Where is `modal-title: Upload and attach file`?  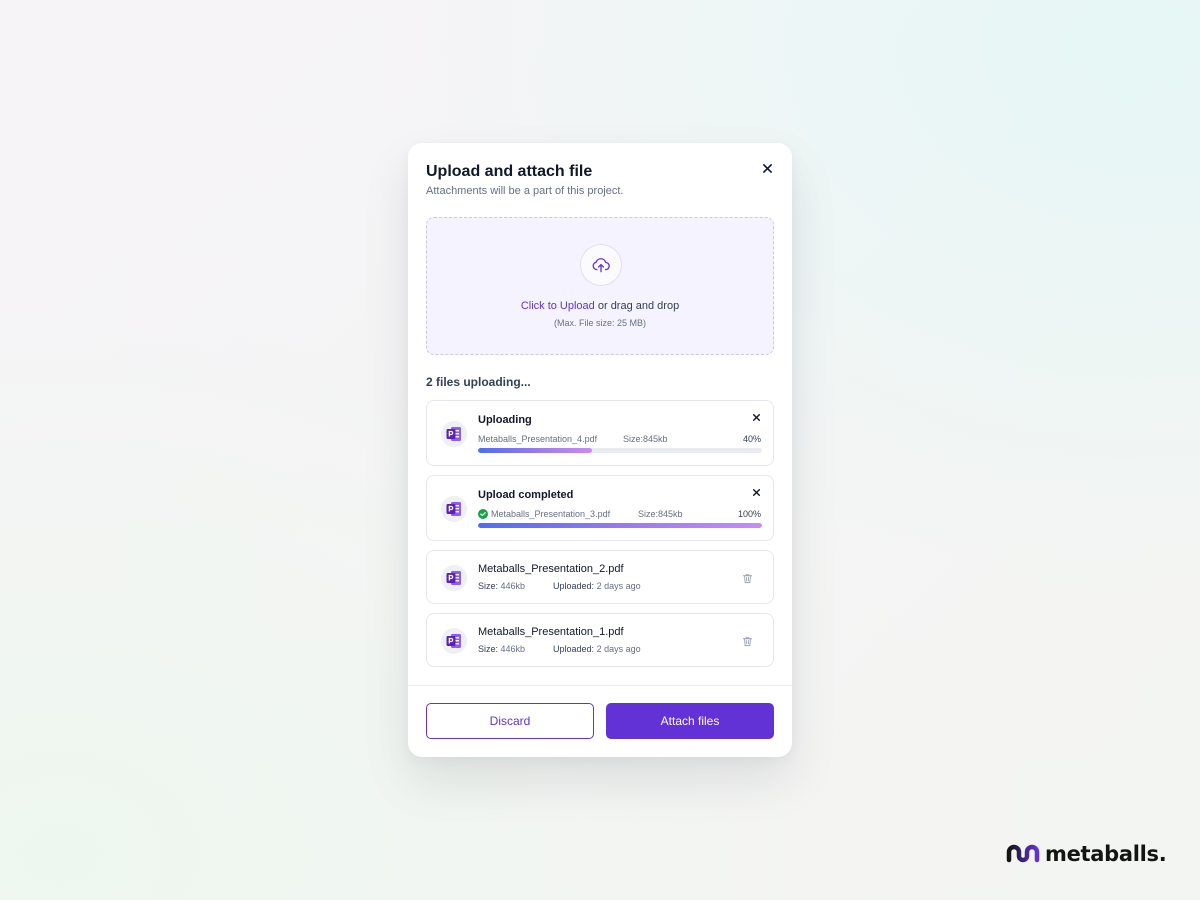 modal-title: Upload and attach file is located at coordinates (509, 171).